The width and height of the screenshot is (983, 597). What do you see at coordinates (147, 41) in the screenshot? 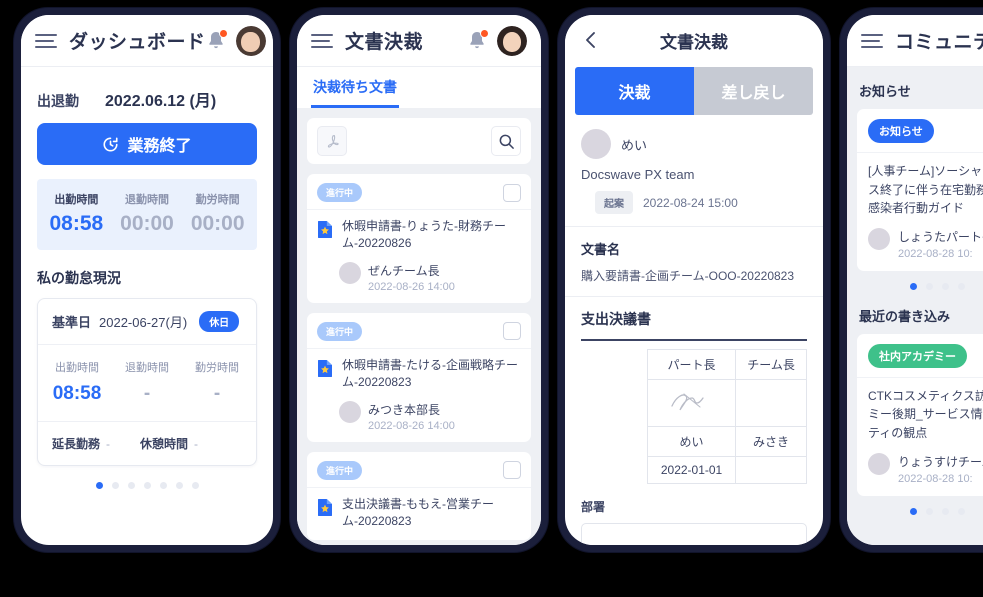
I see `dashboard-header: ダッシュボード` at bounding box center [147, 41].